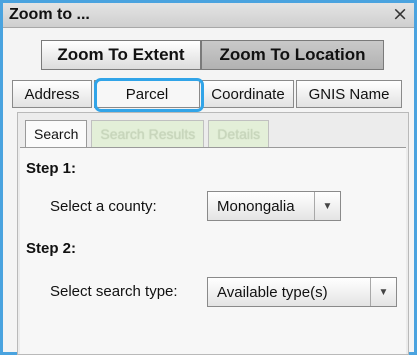  Describe the element at coordinates (121, 55) in the screenshot. I see `zoom-to-extent-button: Zoom To Extent` at that location.